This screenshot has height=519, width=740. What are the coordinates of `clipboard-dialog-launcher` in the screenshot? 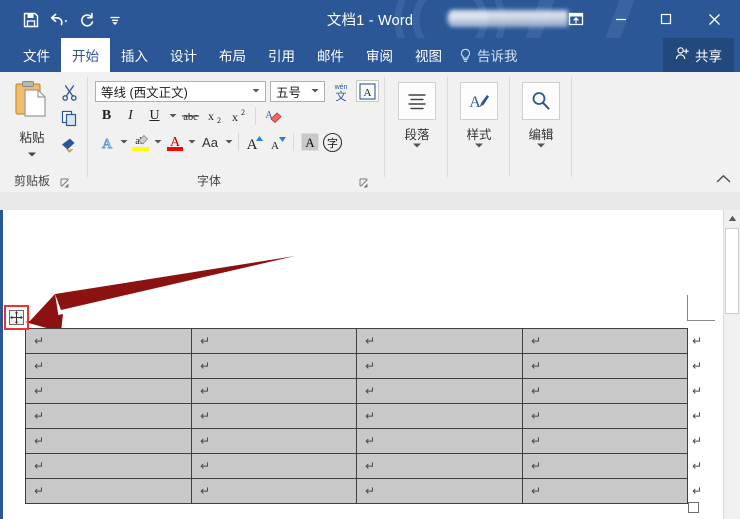 It's located at (66, 182).